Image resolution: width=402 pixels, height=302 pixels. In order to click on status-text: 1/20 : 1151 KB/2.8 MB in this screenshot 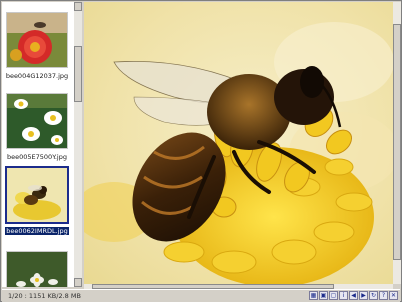, I will do `click(44, 296)`.